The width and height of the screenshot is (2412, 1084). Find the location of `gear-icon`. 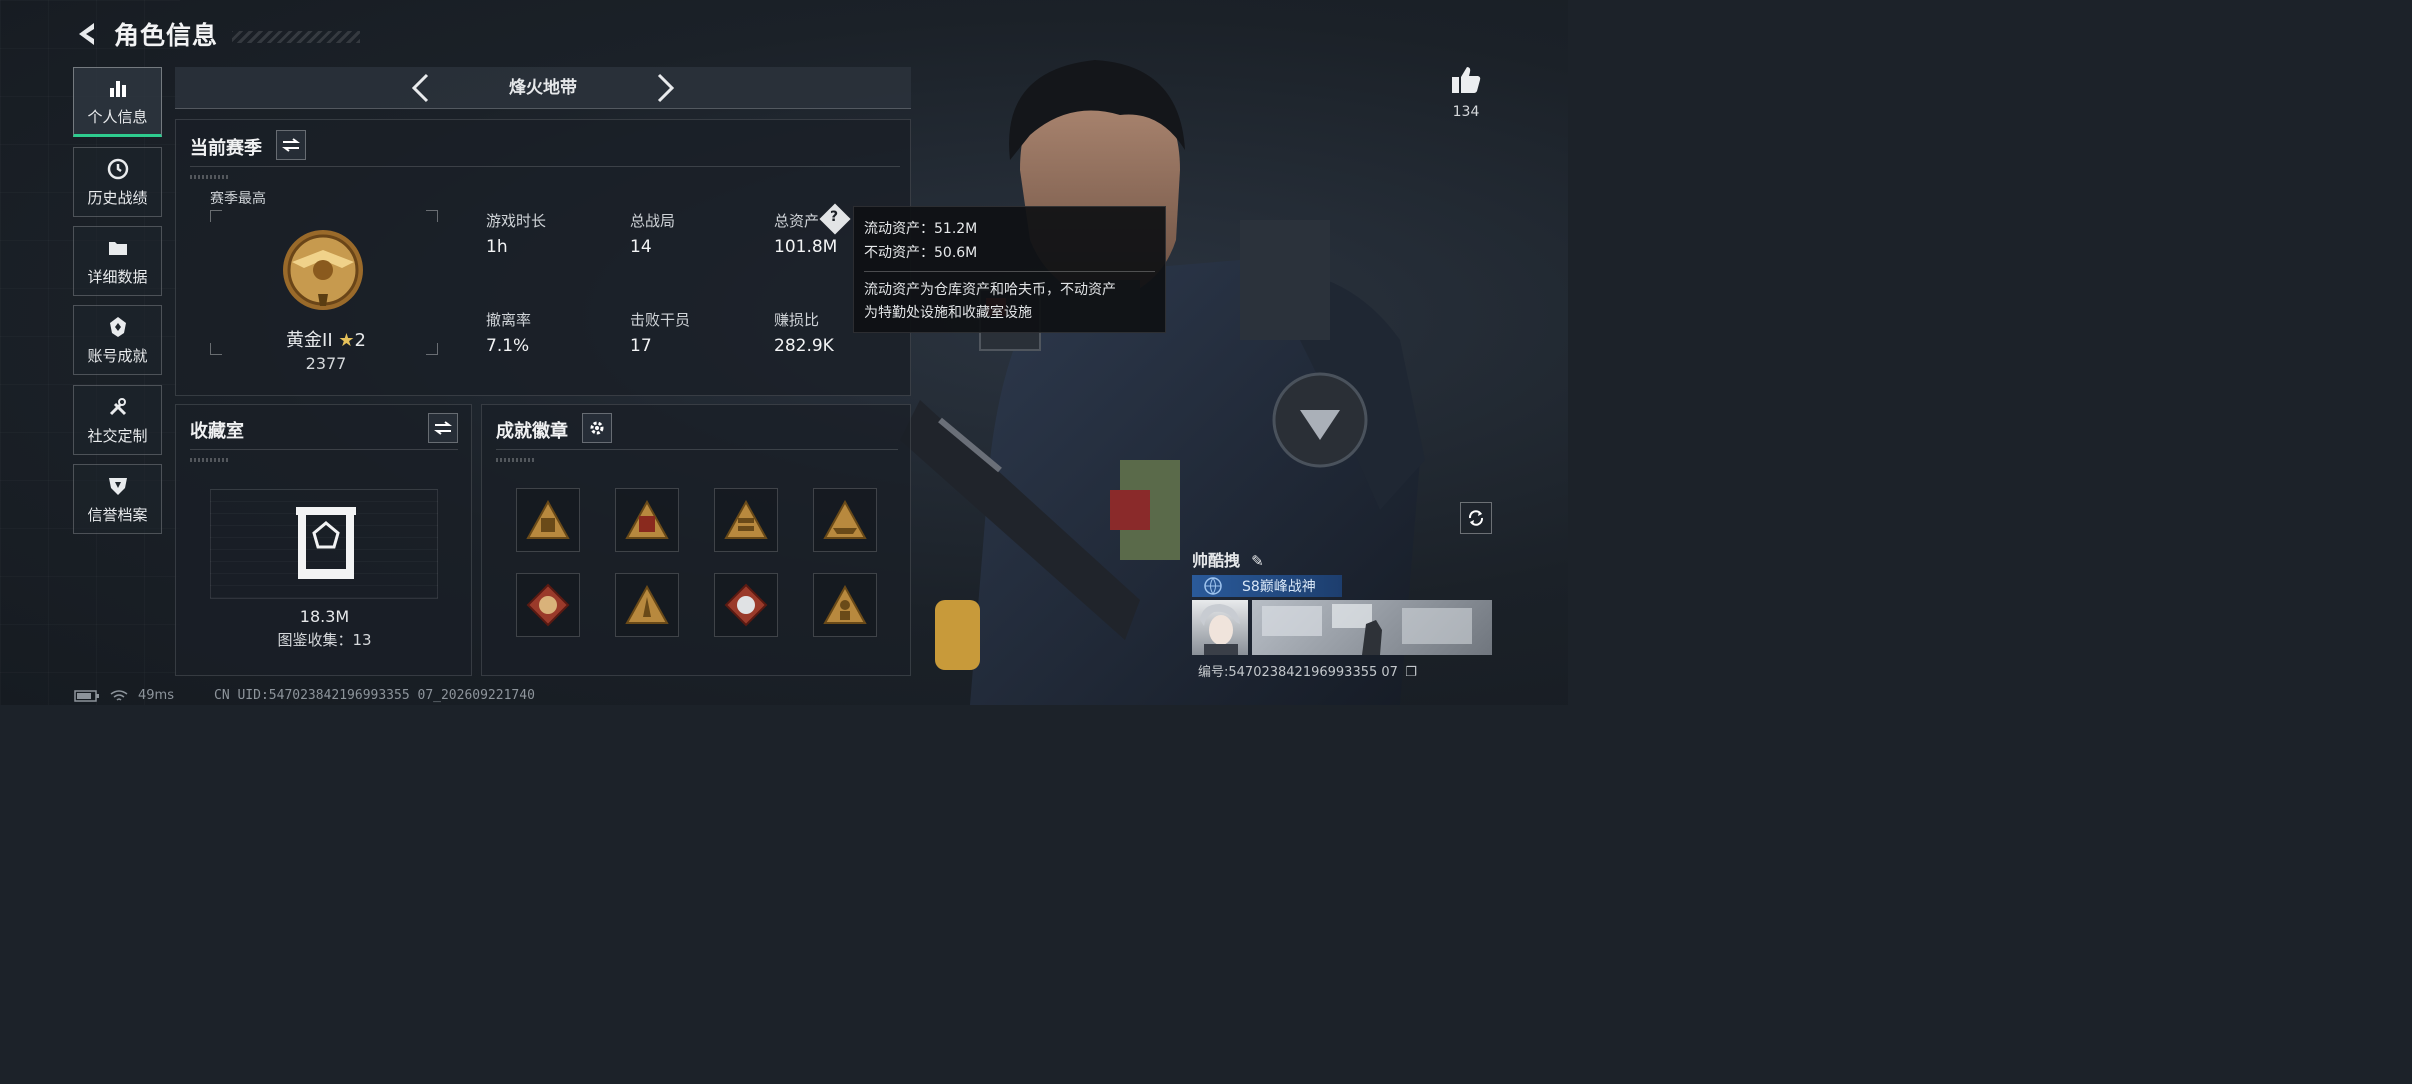

gear-icon is located at coordinates (597, 428).